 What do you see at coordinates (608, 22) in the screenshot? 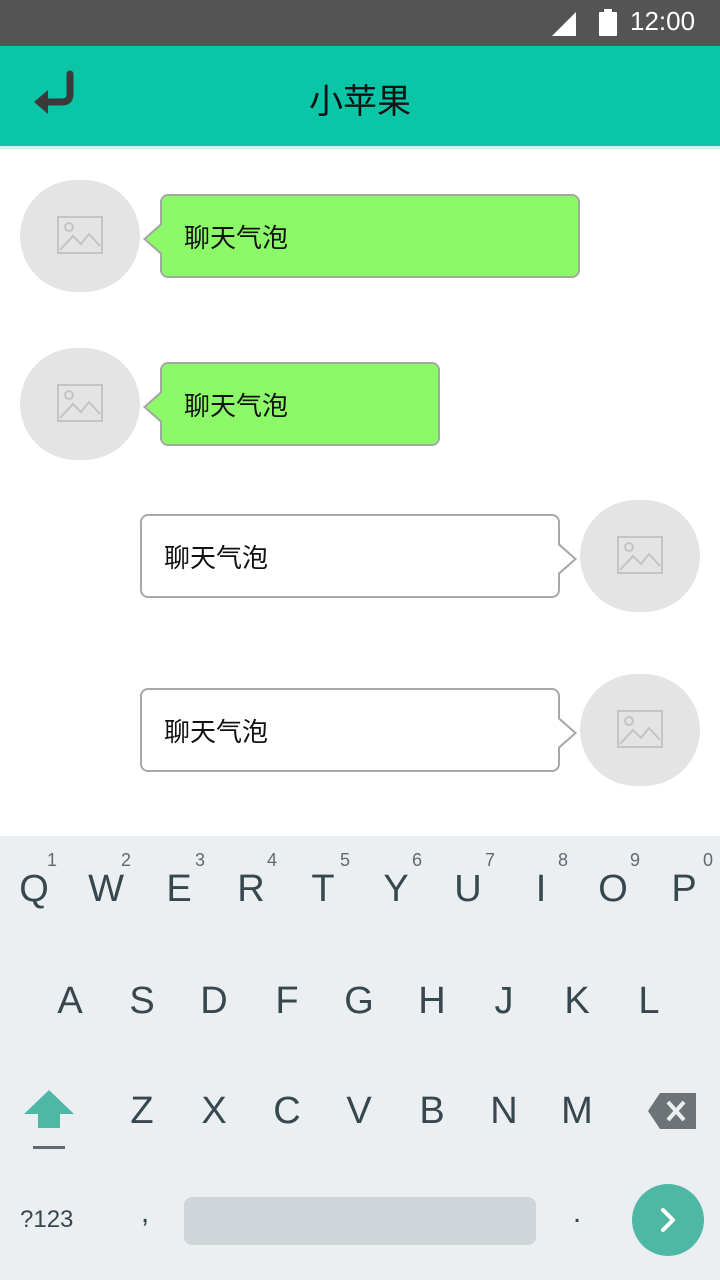
I see `battery-icon` at bounding box center [608, 22].